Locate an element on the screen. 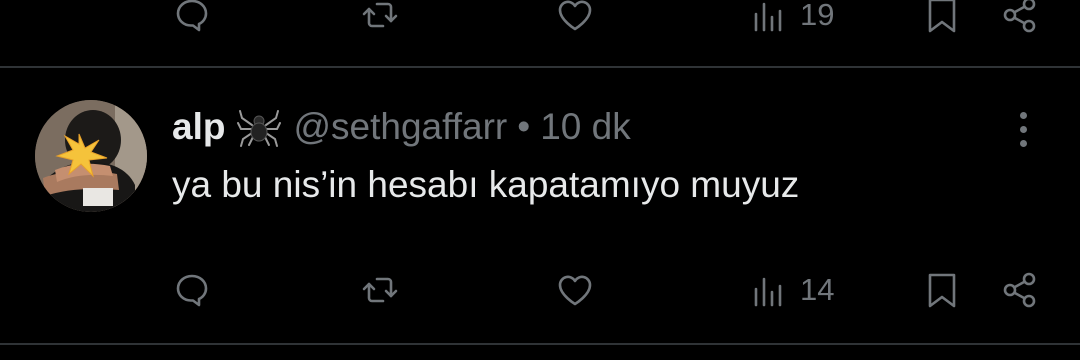  previous-tweet-actions: 19 is located at coordinates (540, 22).